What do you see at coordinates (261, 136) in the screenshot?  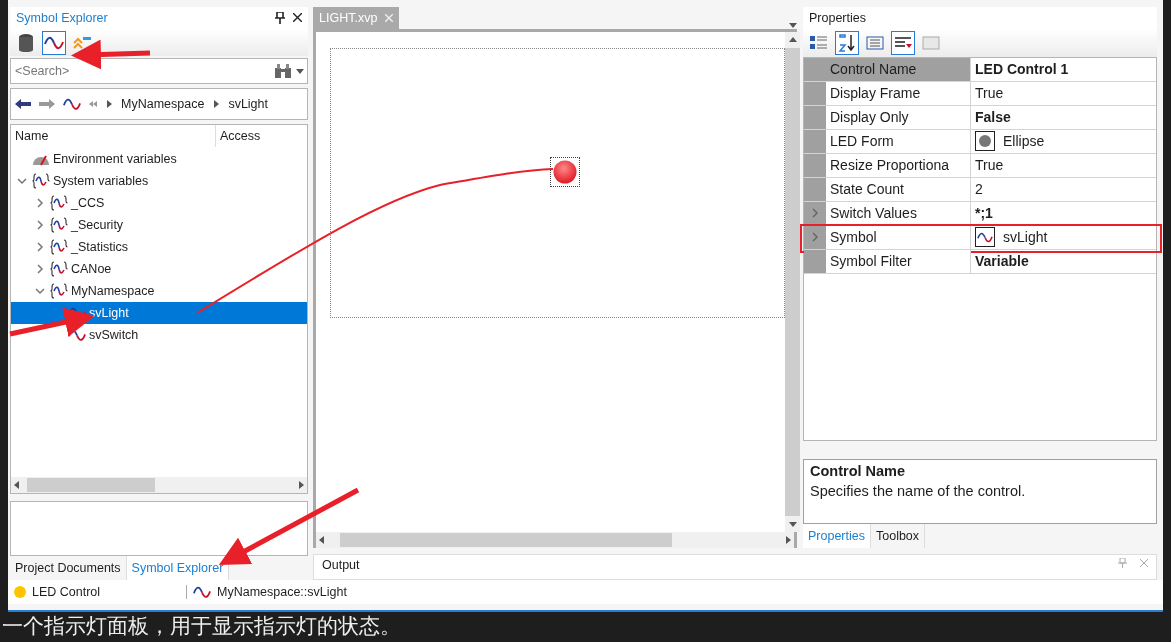 I see `column-header: Access` at bounding box center [261, 136].